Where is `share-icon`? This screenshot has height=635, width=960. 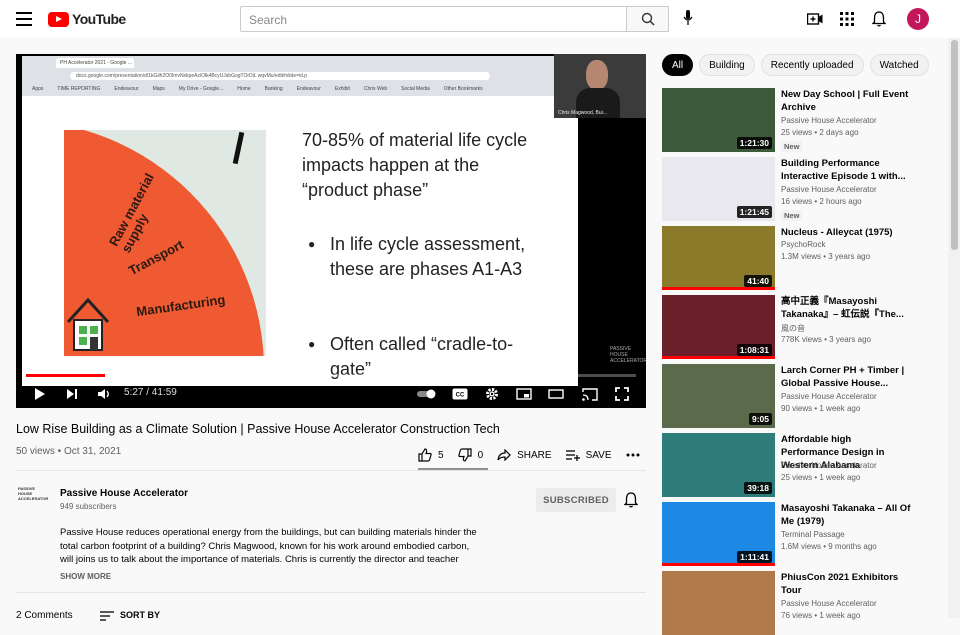
share-icon is located at coordinates (504, 455).